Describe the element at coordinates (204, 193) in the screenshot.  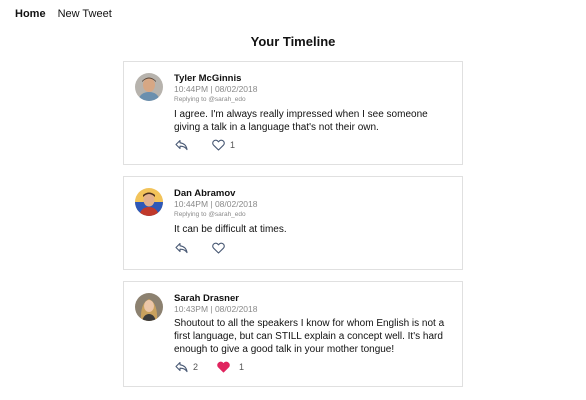
I see `tweet-author: Dan Abramov` at that location.